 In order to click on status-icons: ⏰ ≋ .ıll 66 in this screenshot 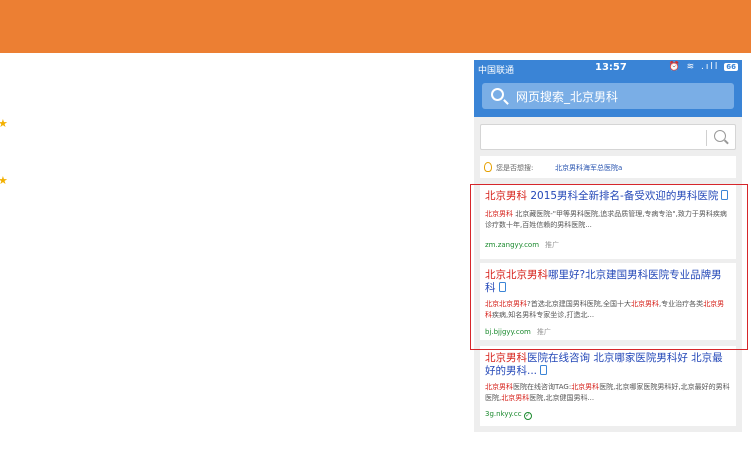, I will do `click(703, 67)`.